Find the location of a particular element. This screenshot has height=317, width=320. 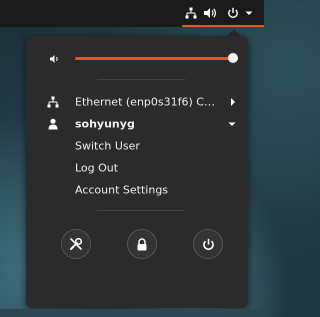

volume-slider-handle is located at coordinates (233, 58).